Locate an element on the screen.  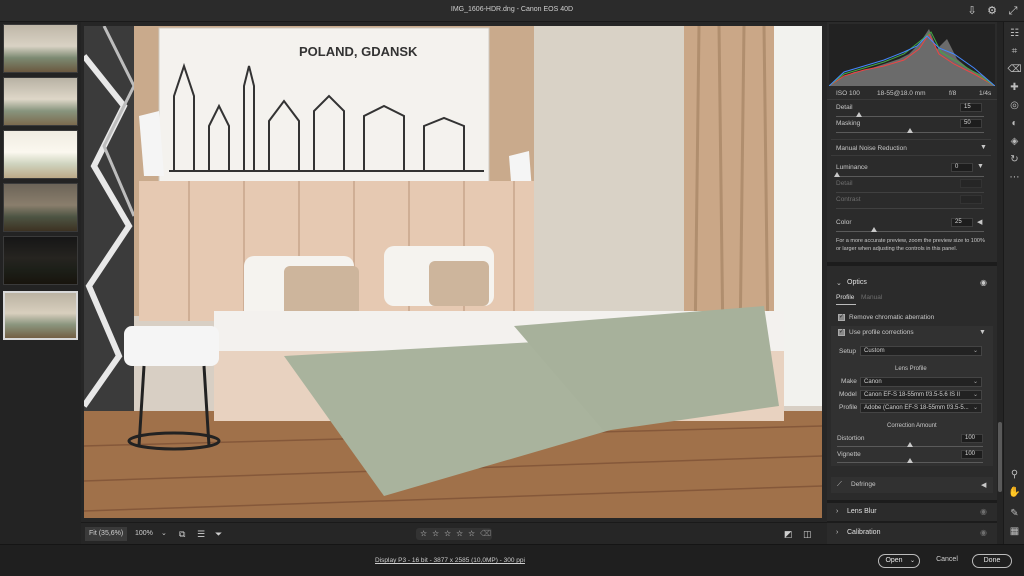
more-icon: ⋯ is located at coordinates (1014, 177).